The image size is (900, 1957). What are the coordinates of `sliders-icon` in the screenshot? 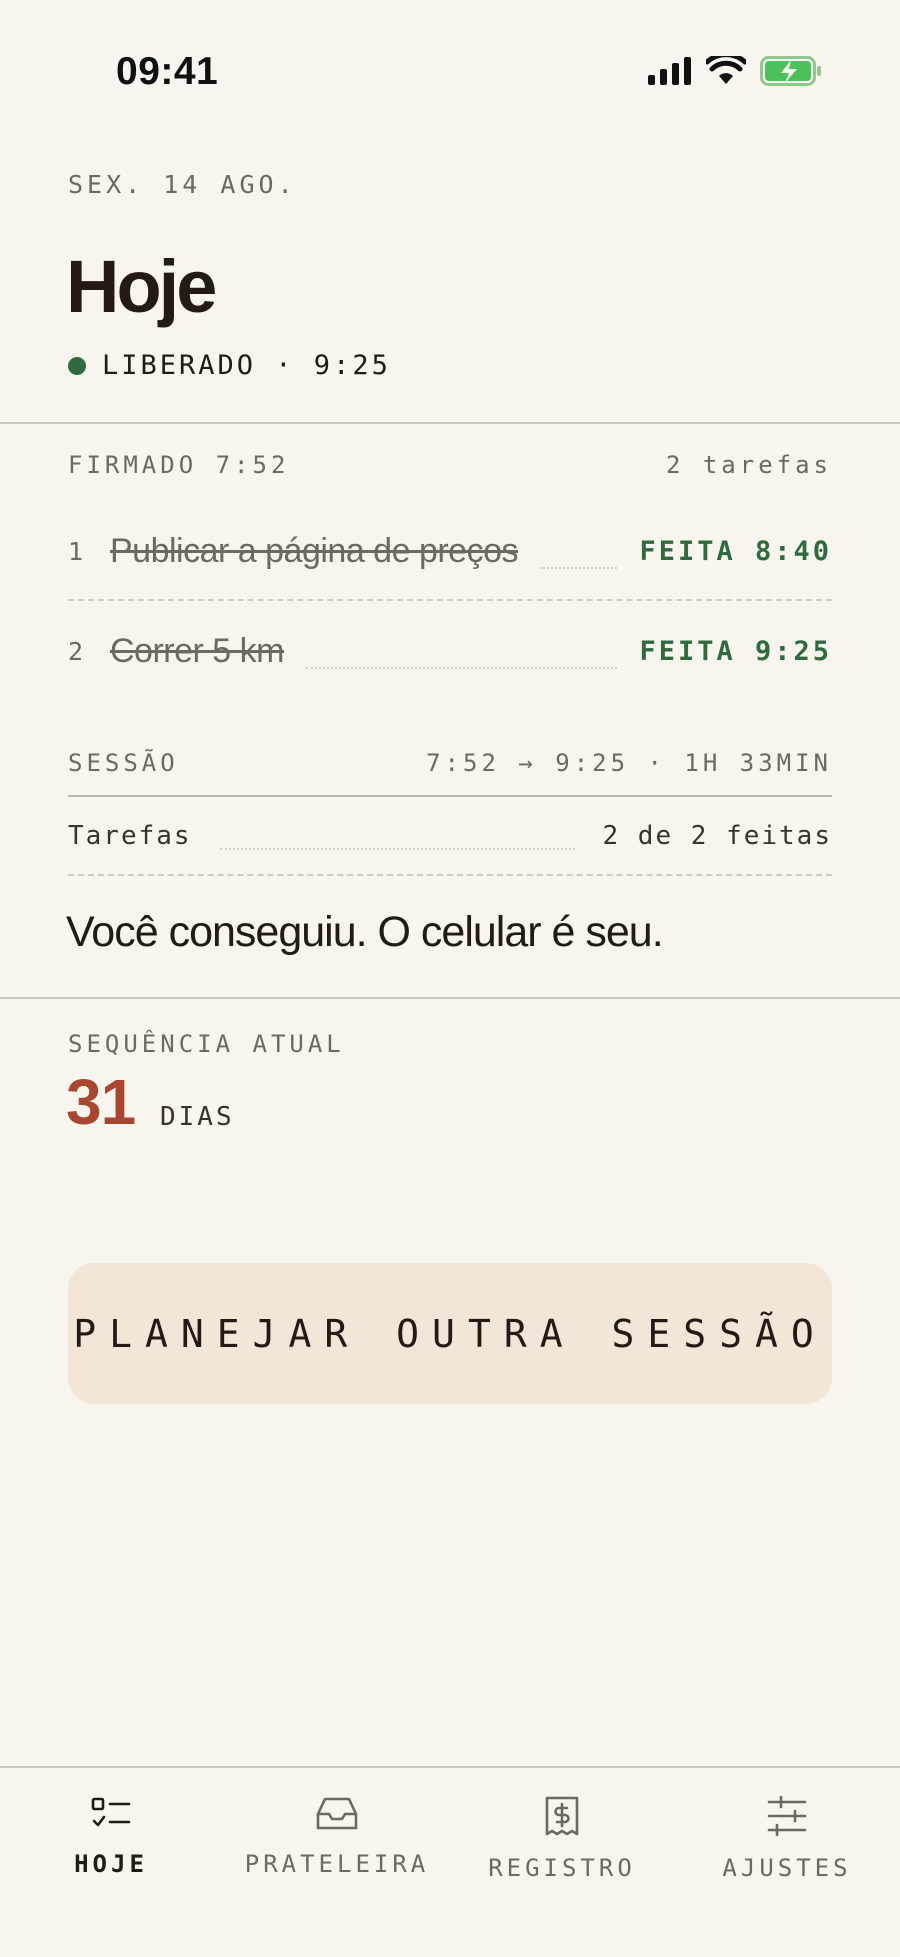 It's located at (787, 1816).